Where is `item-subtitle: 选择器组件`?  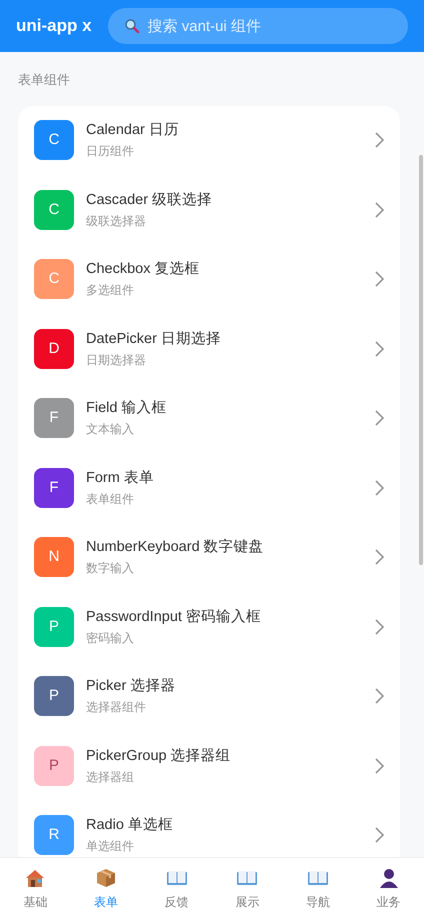
item-subtitle: 选择器组件 is located at coordinates (116, 708).